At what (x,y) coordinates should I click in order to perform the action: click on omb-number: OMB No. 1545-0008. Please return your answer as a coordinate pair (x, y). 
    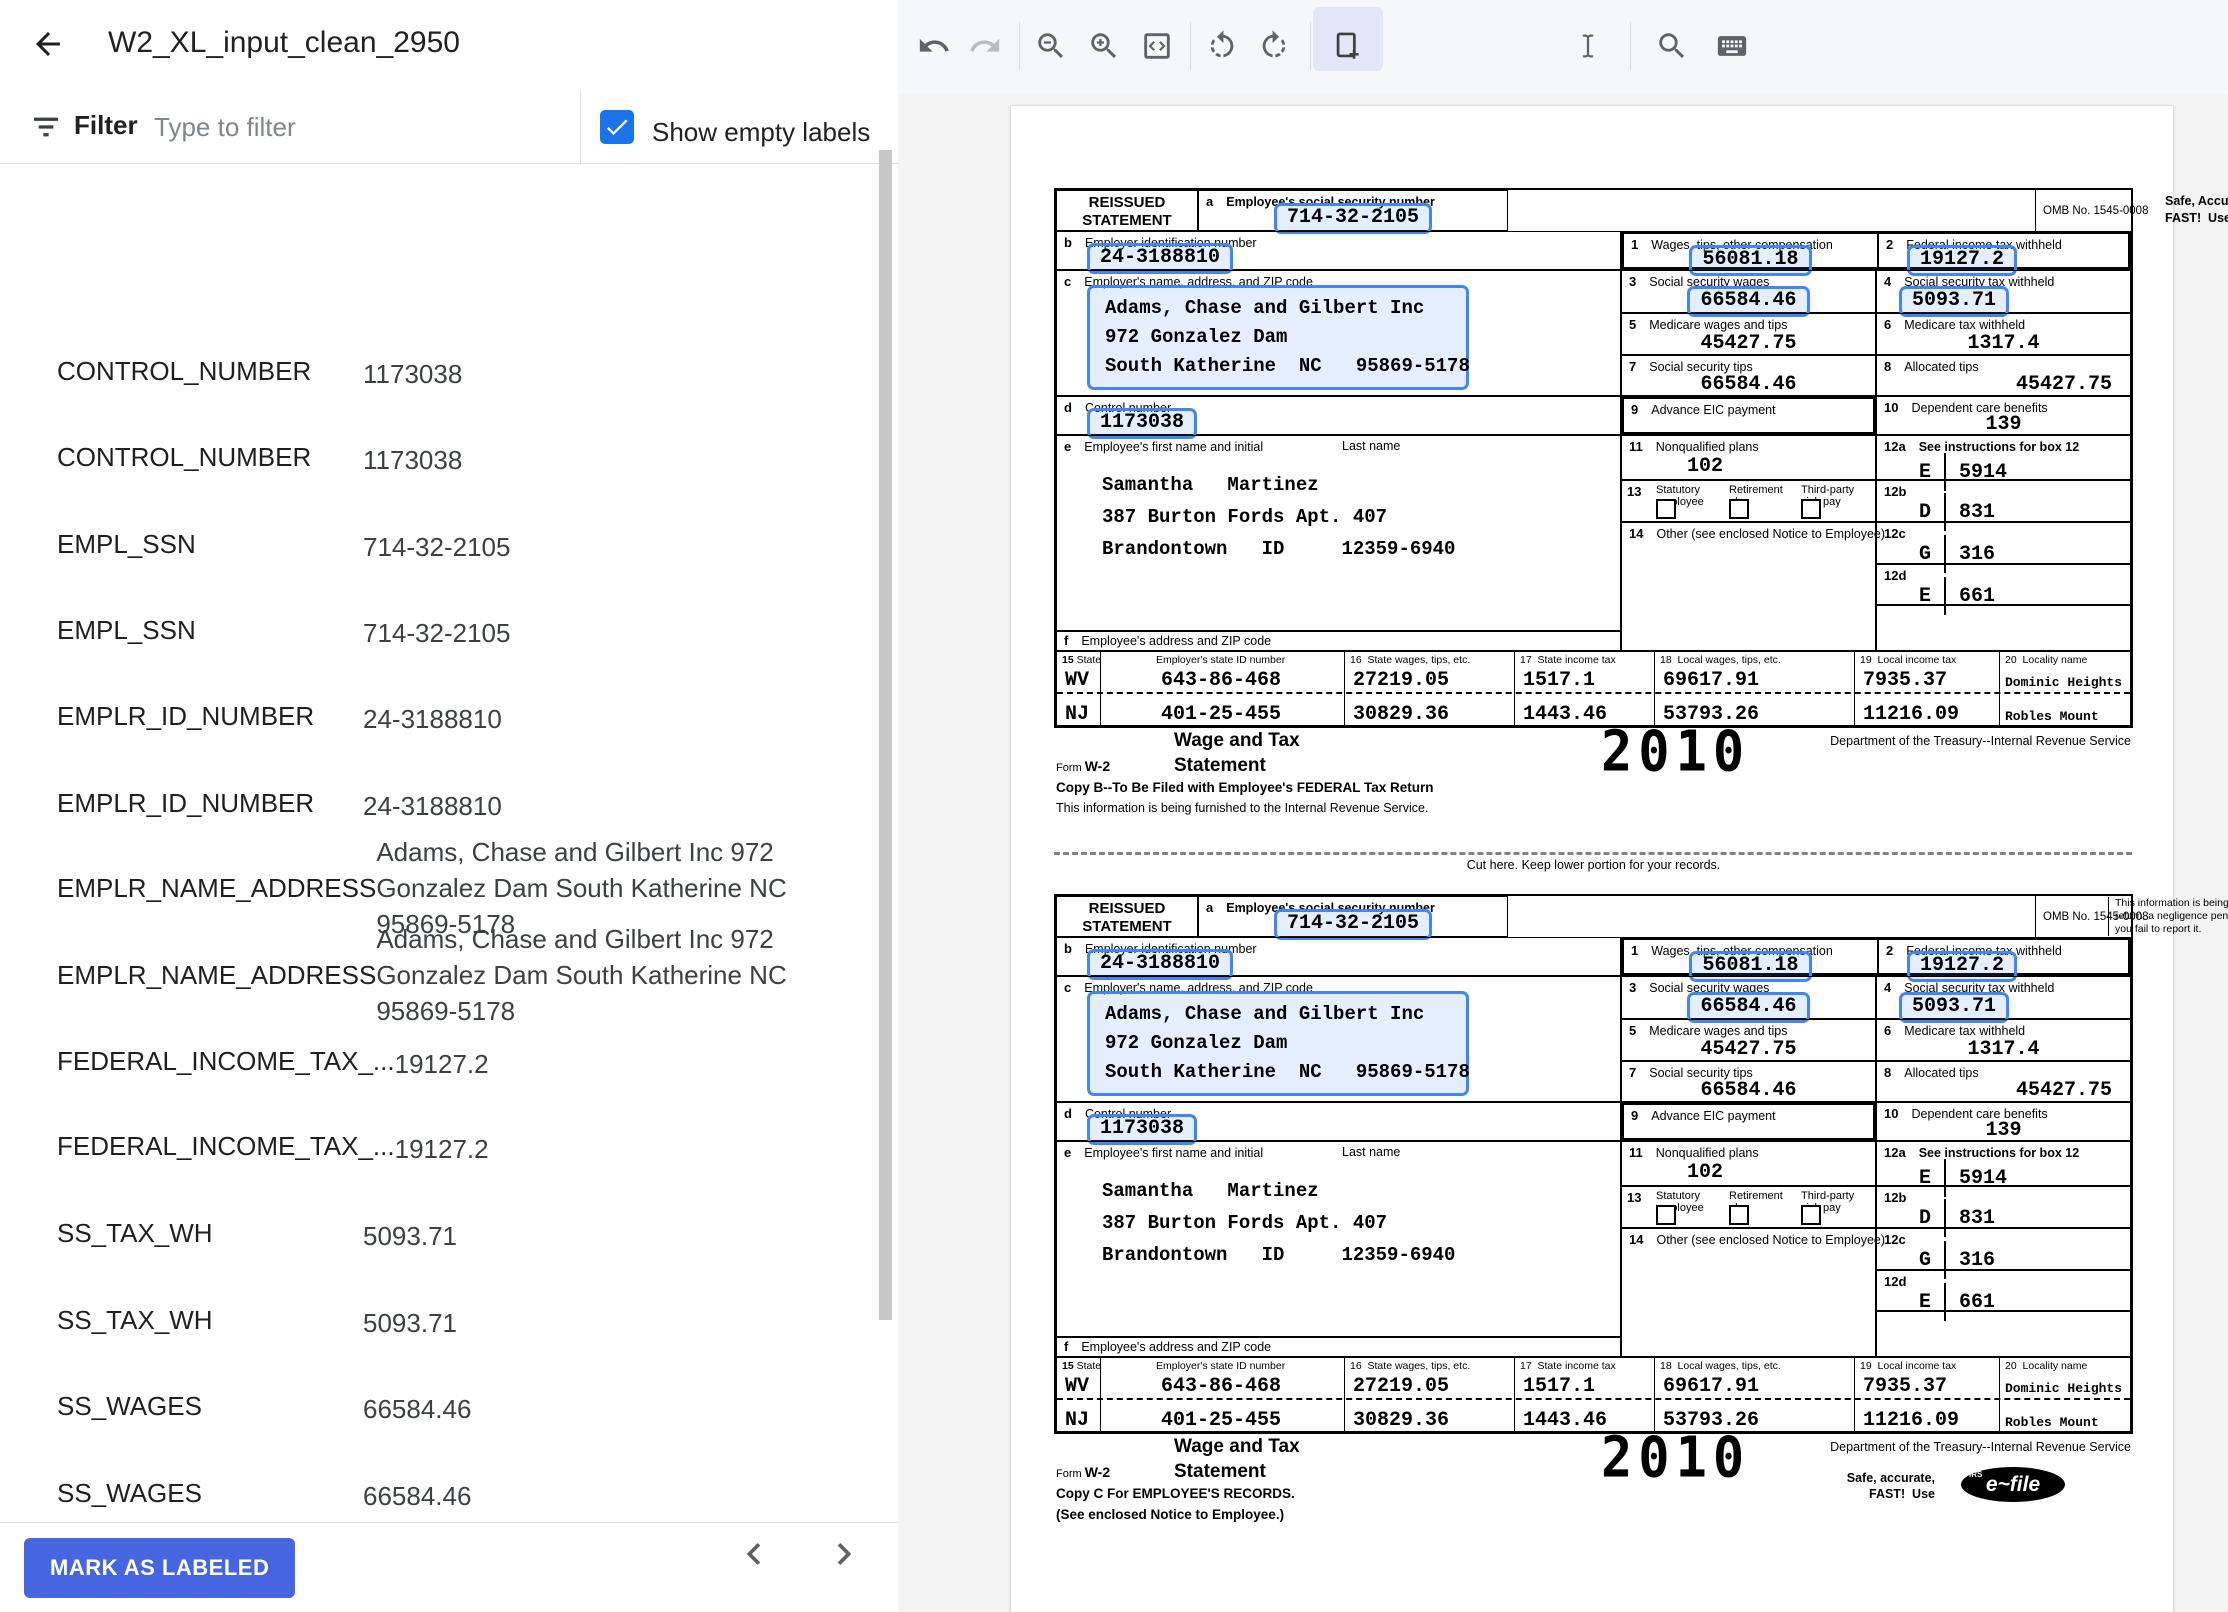
    Looking at the image, I should click on (2096, 211).